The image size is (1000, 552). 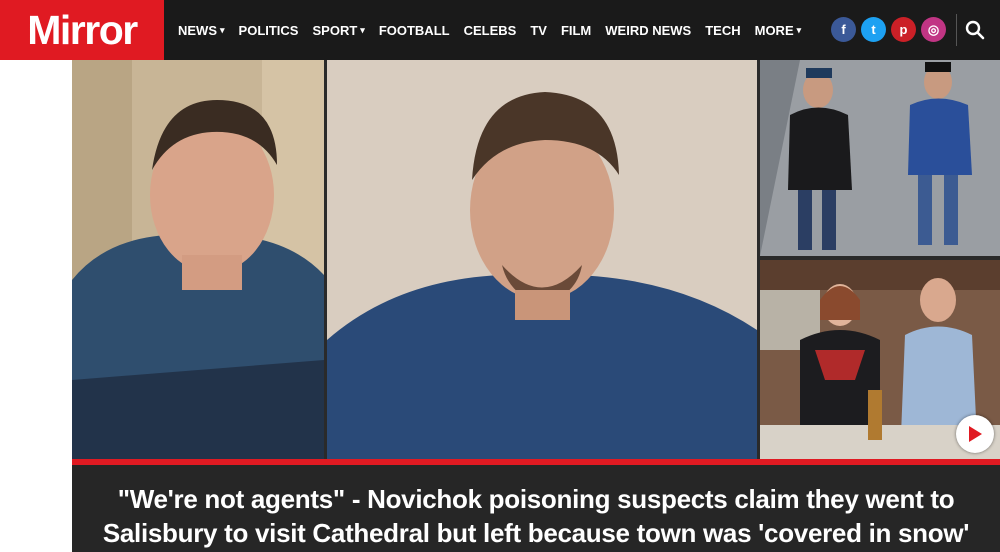 What do you see at coordinates (774, 30) in the screenshot?
I see `nav-label: MORE` at bounding box center [774, 30].